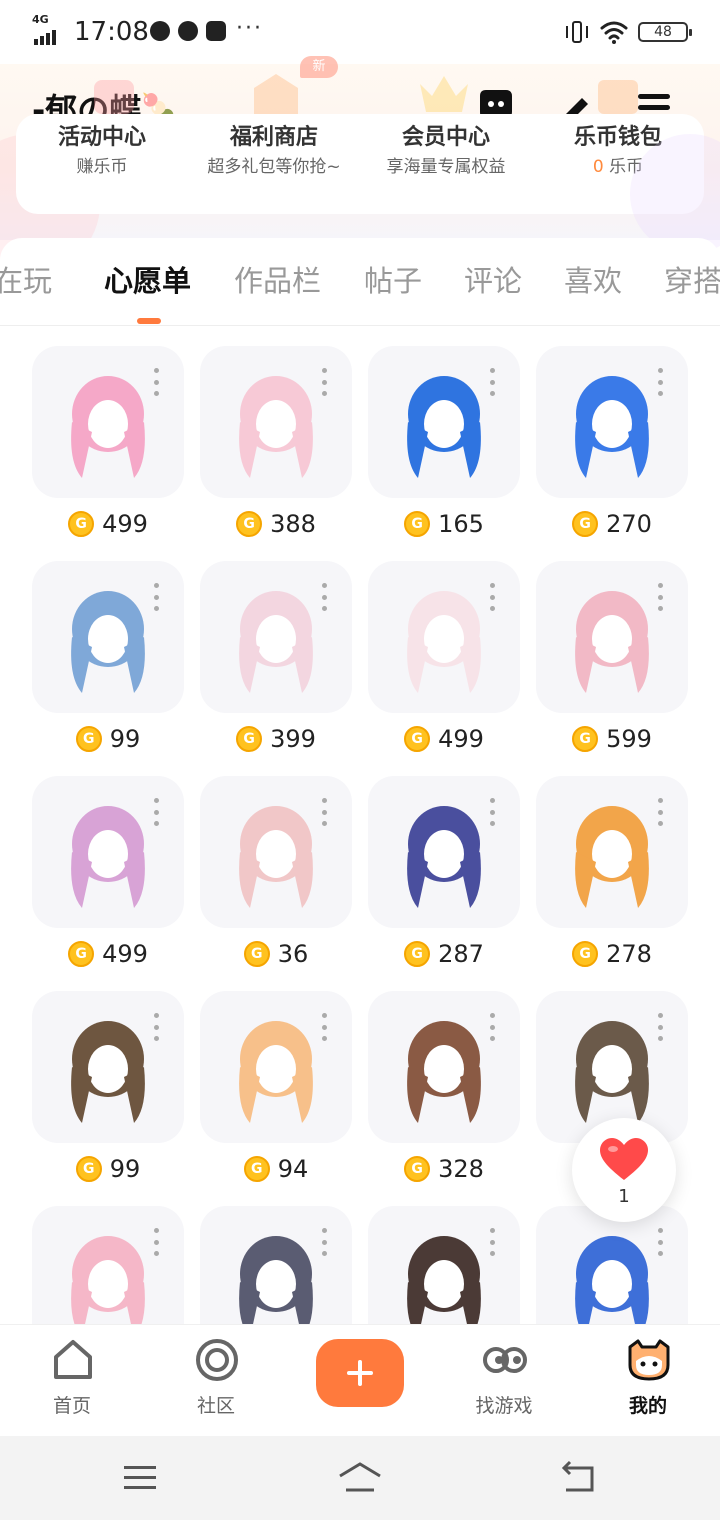  What do you see at coordinates (293, 739) in the screenshot?
I see `price-value: 399` at bounding box center [293, 739].